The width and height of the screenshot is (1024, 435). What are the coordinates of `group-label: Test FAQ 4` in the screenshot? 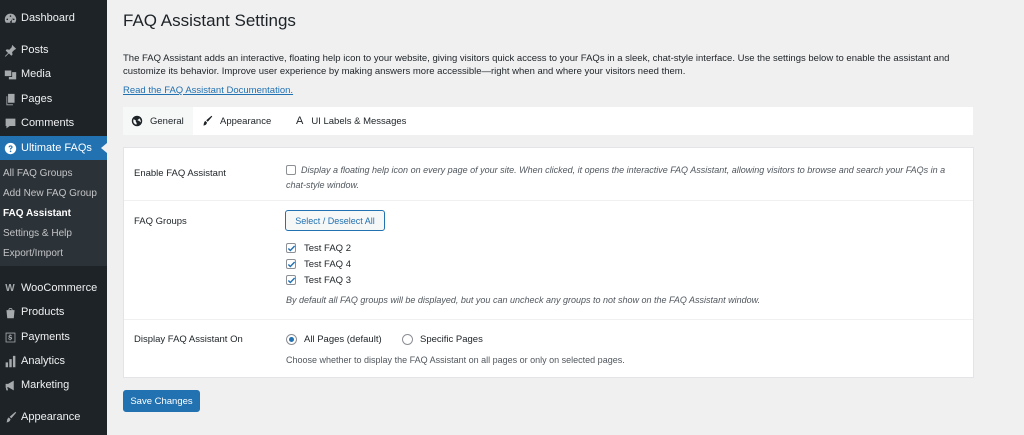 It's located at (327, 264).